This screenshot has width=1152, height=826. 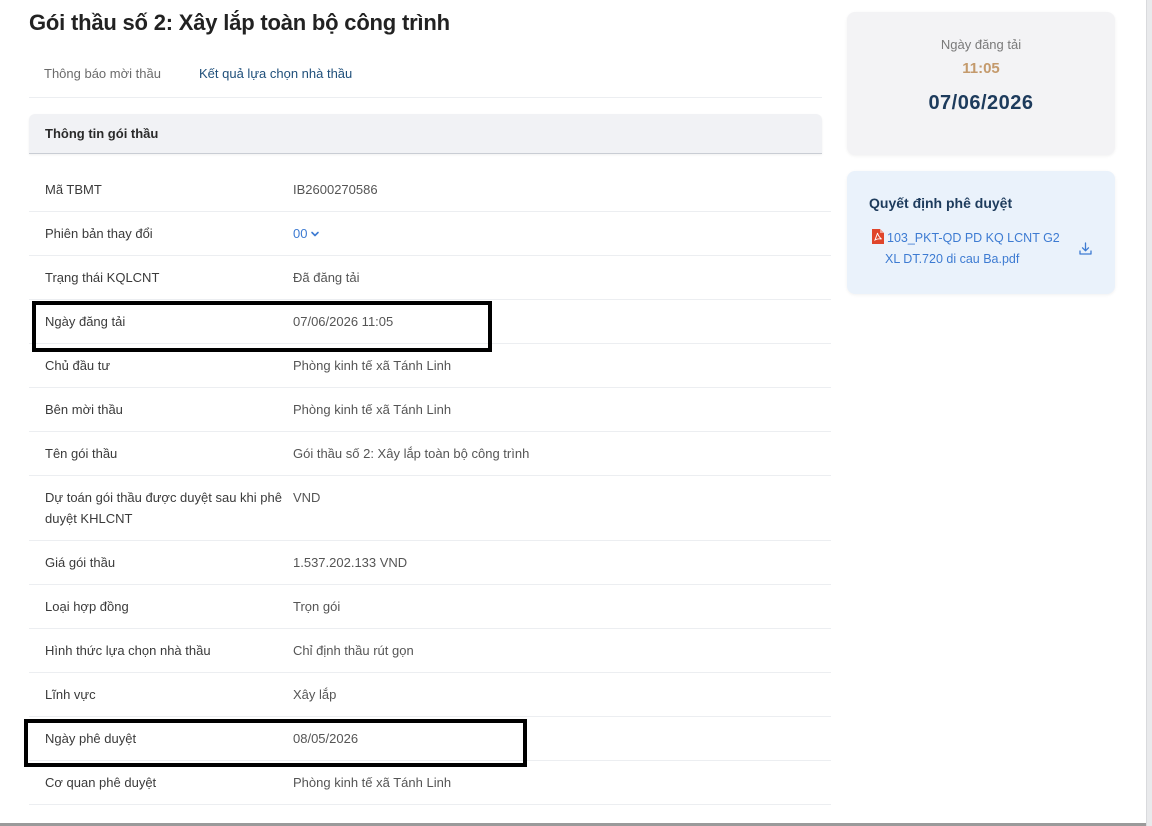 What do you see at coordinates (315, 694) in the screenshot?
I see `row-value: Xây lắp` at bounding box center [315, 694].